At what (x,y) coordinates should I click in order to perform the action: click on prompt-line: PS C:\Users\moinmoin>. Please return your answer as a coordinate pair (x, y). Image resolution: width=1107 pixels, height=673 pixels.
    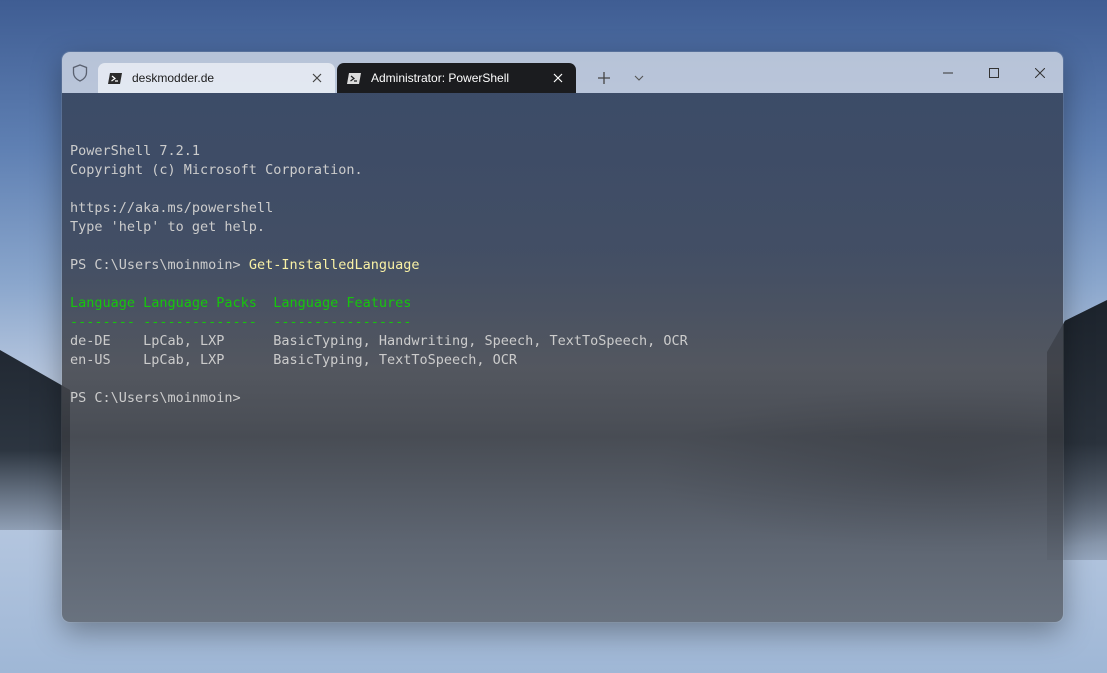
    Looking at the image, I should click on (155, 398).